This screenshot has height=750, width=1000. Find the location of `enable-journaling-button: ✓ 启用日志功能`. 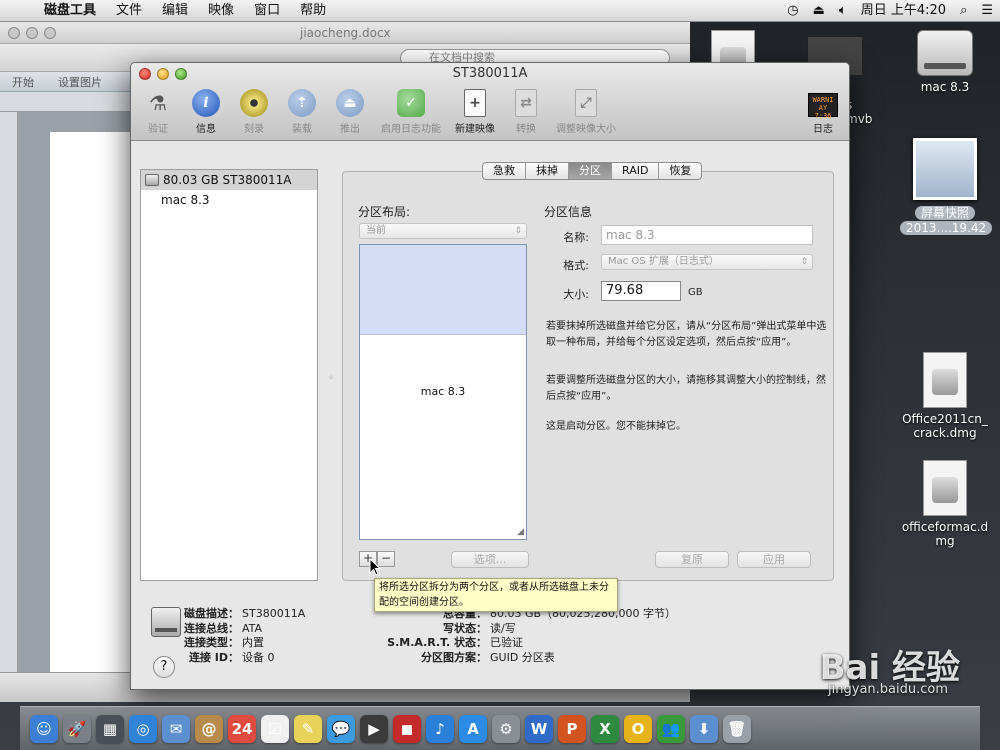

enable-journaling-button: ✓ 启用日志功能 is located at coordinates (411, 111).